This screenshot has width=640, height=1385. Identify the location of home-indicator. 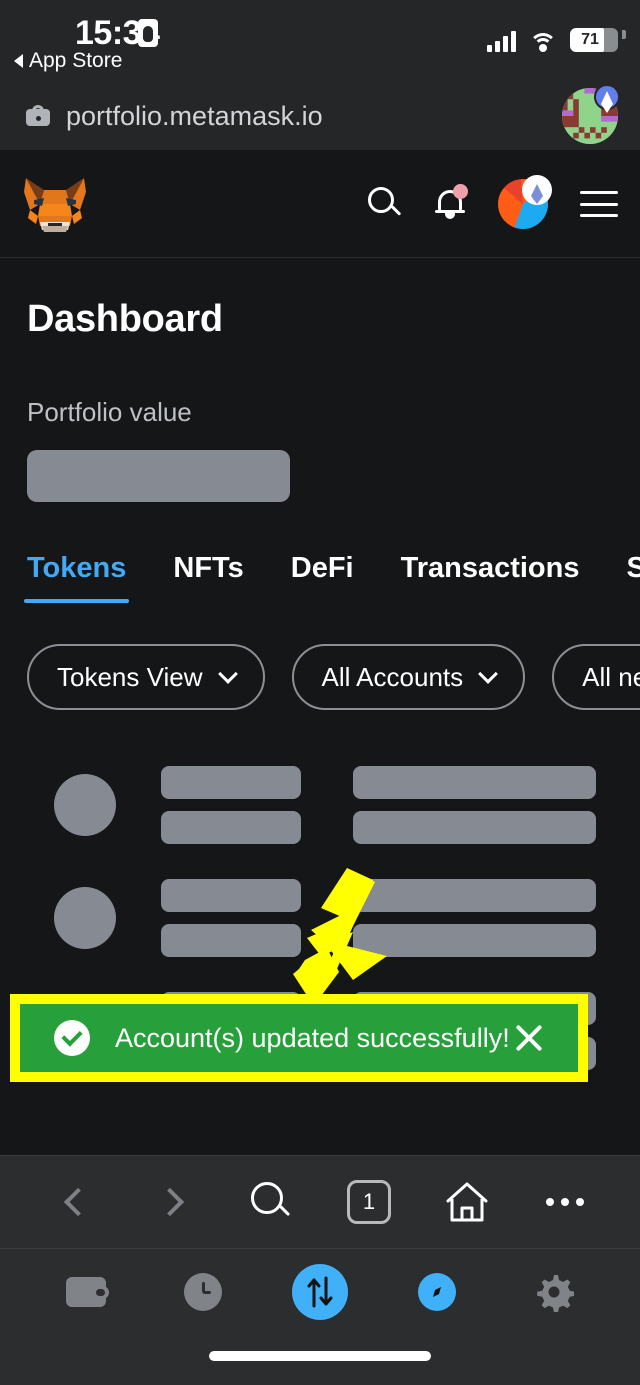
(320, 1356).